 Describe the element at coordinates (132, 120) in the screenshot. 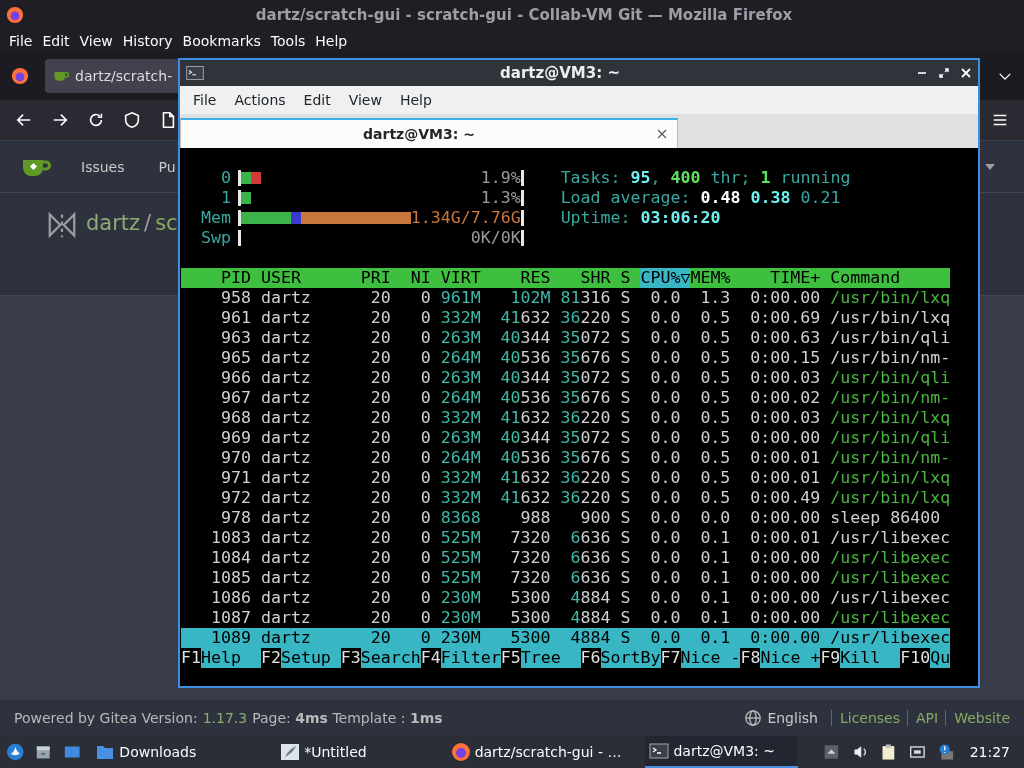

I see `shield-icon` at that location.